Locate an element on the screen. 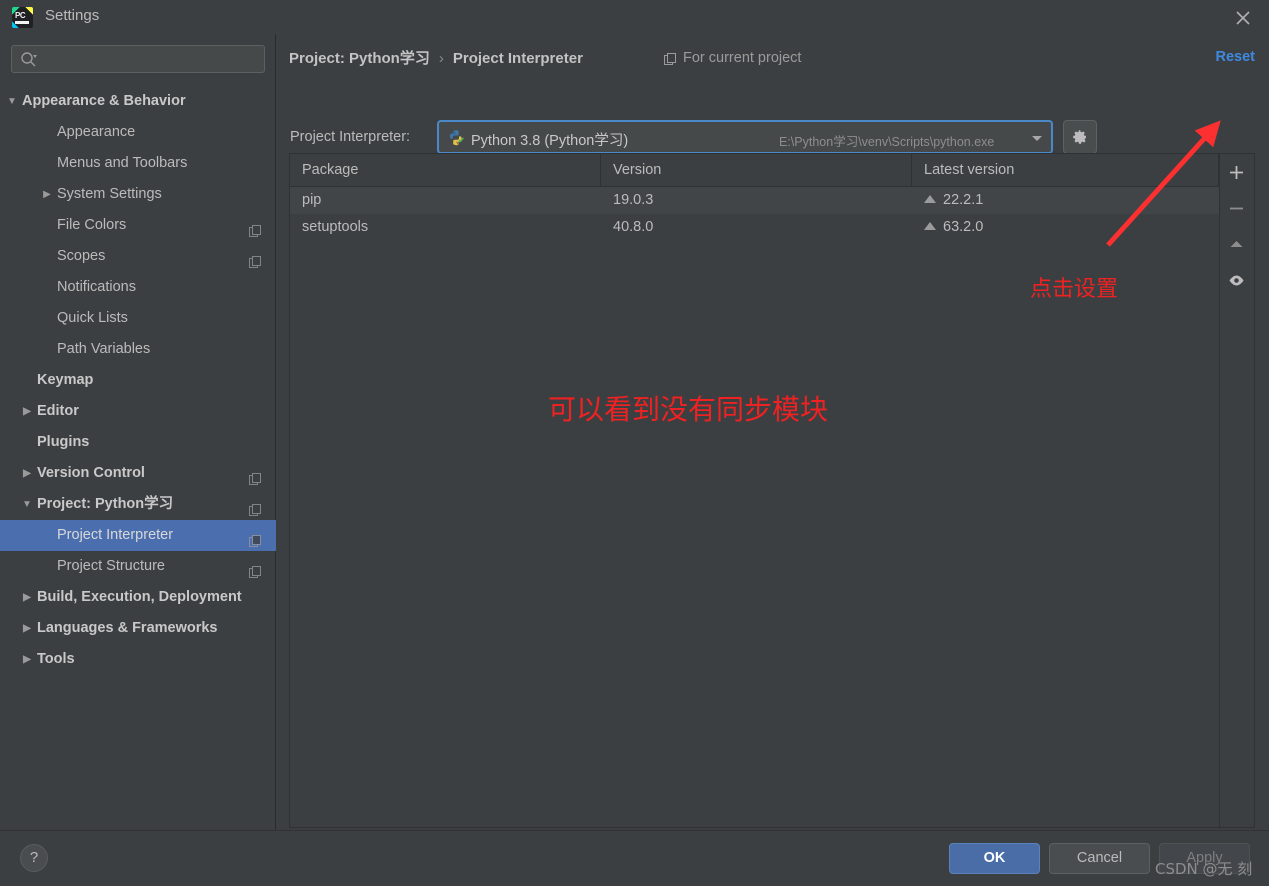 The height and width of the screenshot is (886, 1269). sidebar-item-file-colors: File Colors is located at coordinates (138, 225).